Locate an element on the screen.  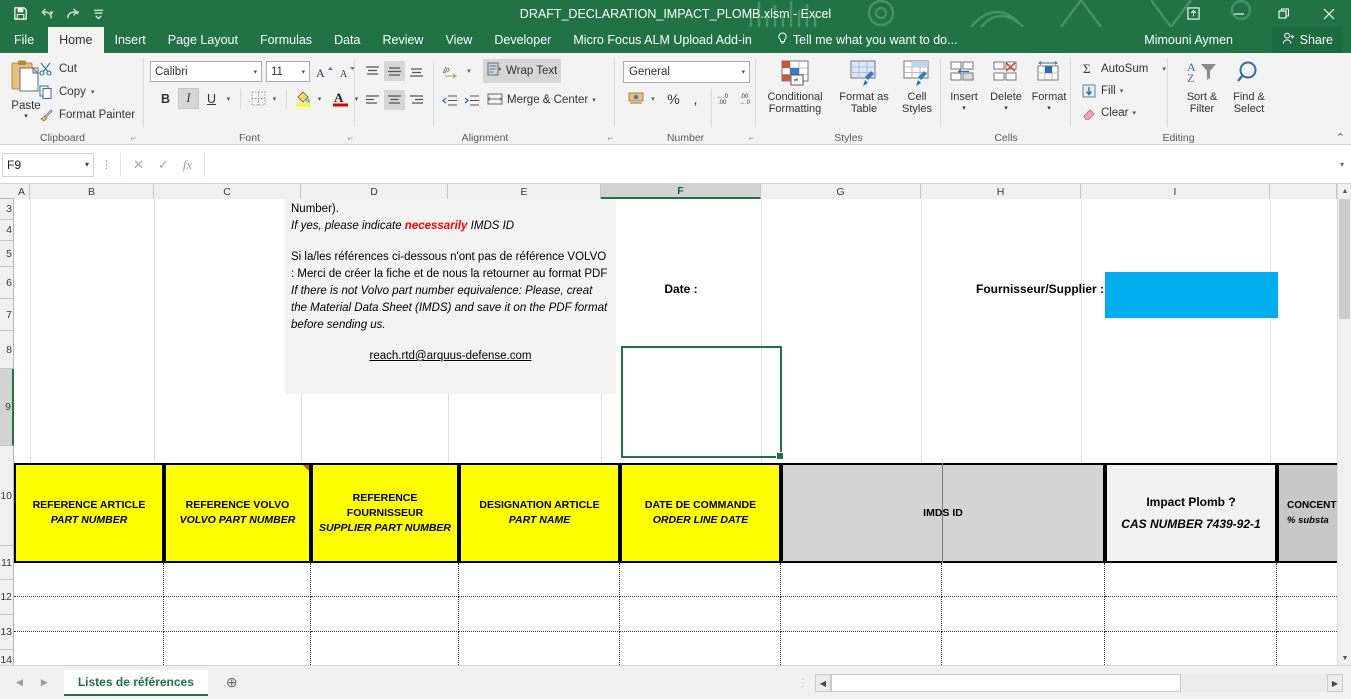
fill-color-dropdown-icon: ▾ is located at coordinates (319, 98).